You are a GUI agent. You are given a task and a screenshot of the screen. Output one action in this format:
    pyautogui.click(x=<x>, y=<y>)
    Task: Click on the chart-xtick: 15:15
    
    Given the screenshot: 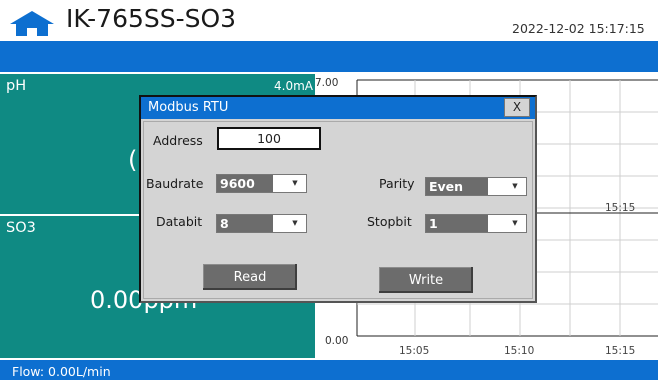 What is the action you would take?
    pyautogui.click(x=620, y=351)
    